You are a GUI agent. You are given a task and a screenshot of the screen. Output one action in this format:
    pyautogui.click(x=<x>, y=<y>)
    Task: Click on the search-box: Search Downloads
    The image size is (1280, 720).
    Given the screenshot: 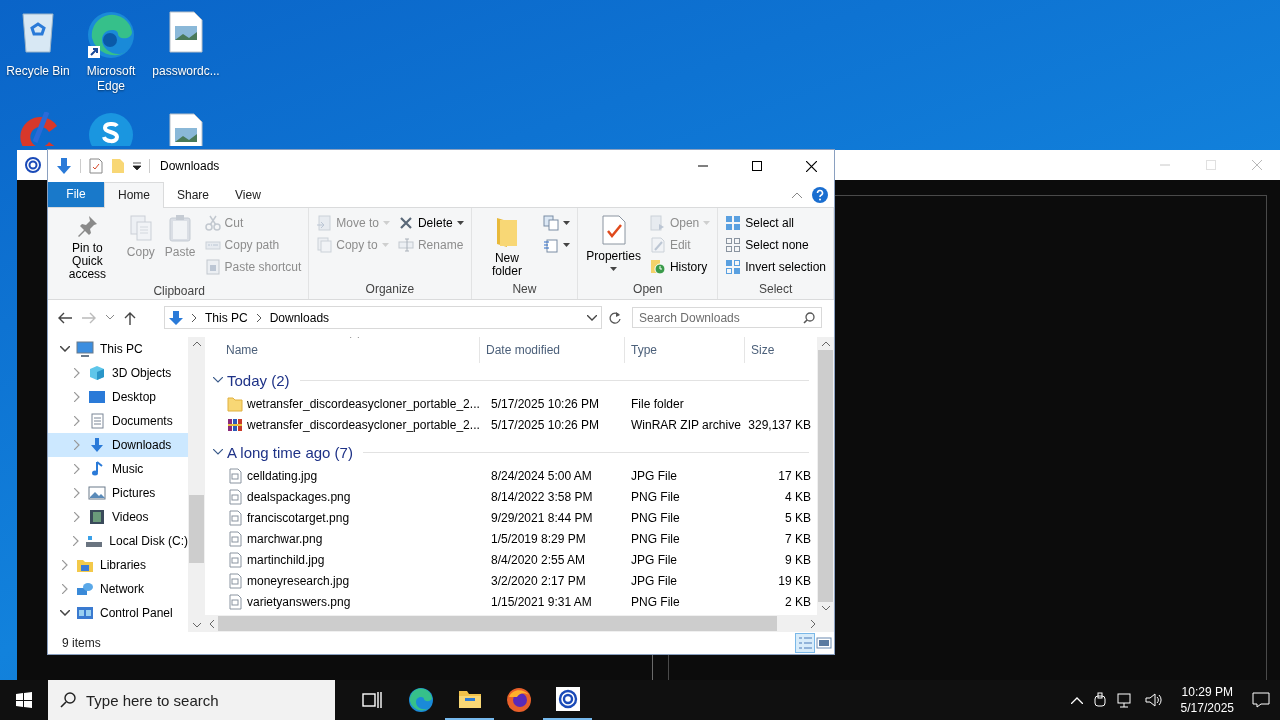 What is the action you would take?
    pyautogui.click(x=727, y=317)
    